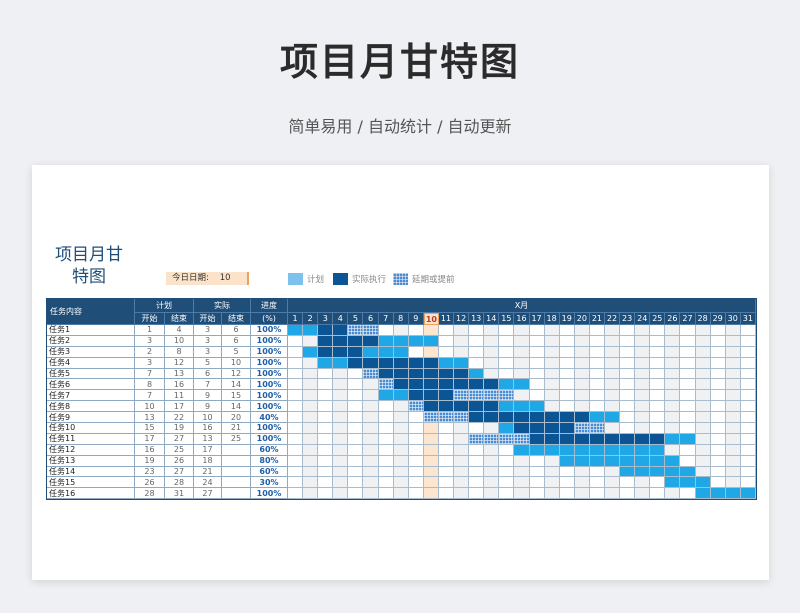 The height and width of the screenshot is (613, 800). I want to click on task-name-cell: 任务15, so click(91, 483).